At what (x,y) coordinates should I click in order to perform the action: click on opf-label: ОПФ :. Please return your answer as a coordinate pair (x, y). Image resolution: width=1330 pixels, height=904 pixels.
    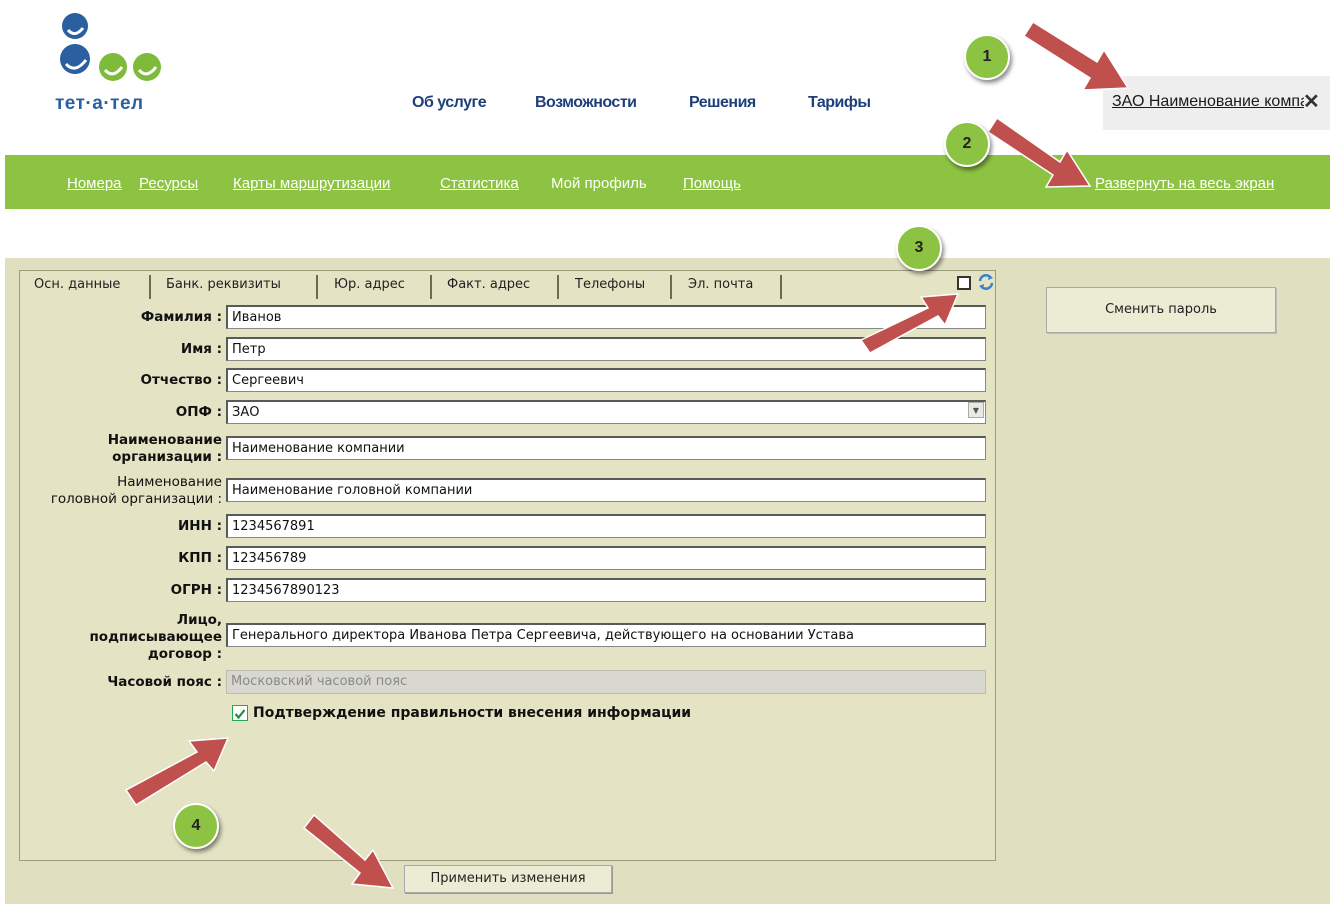
    Looking at the image, I should click on (198, 412).